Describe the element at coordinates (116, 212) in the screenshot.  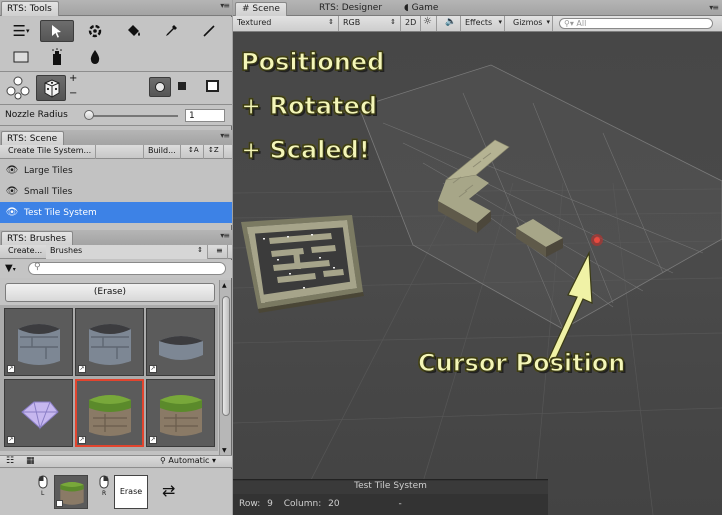
I see `list-item-selected: 👁 Test Tile System` at that location.